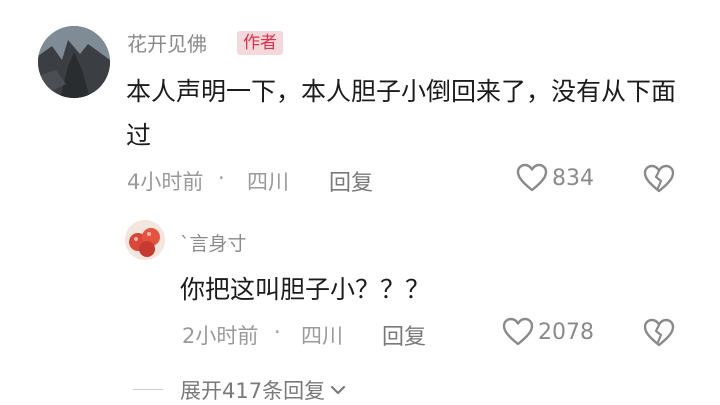  What do you see at coordinates (404, 335) in the screenshot?
I see `reply-reply-button: 回复` at bounding box center [404, 335].